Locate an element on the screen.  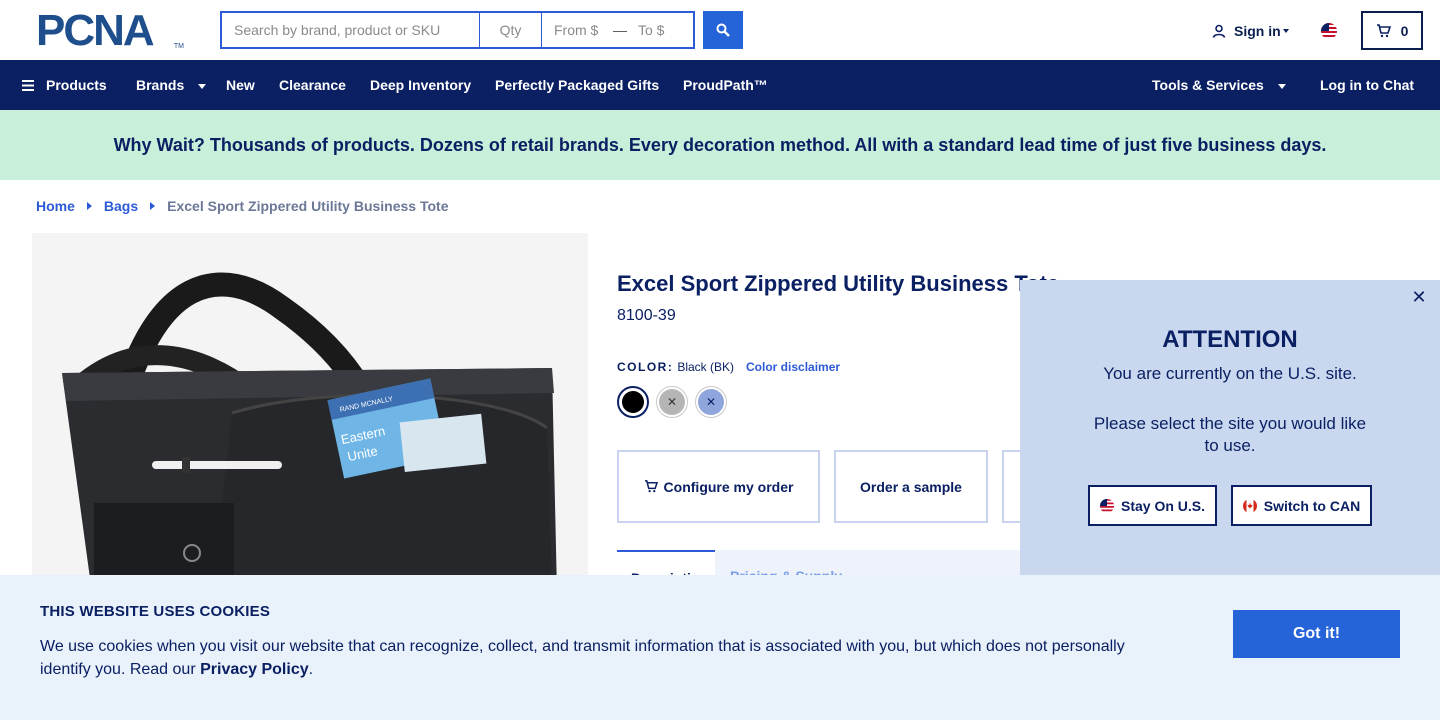
nav-new: New is located at coordinates (240, 85).